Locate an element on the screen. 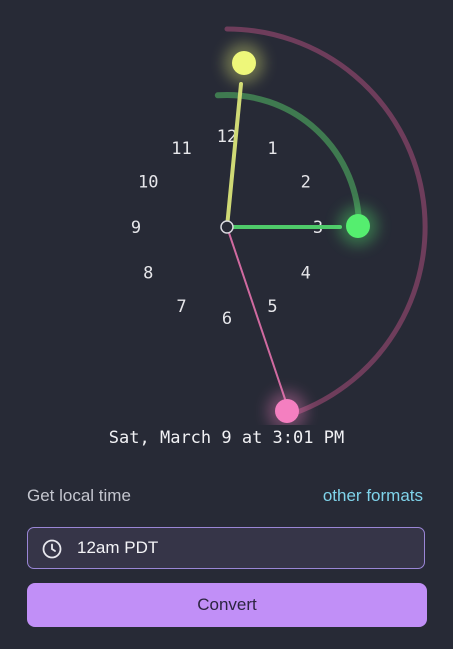 This screenshot has width=453, height=649. dial-number-9: 9 is located at coordinates (136, 228).